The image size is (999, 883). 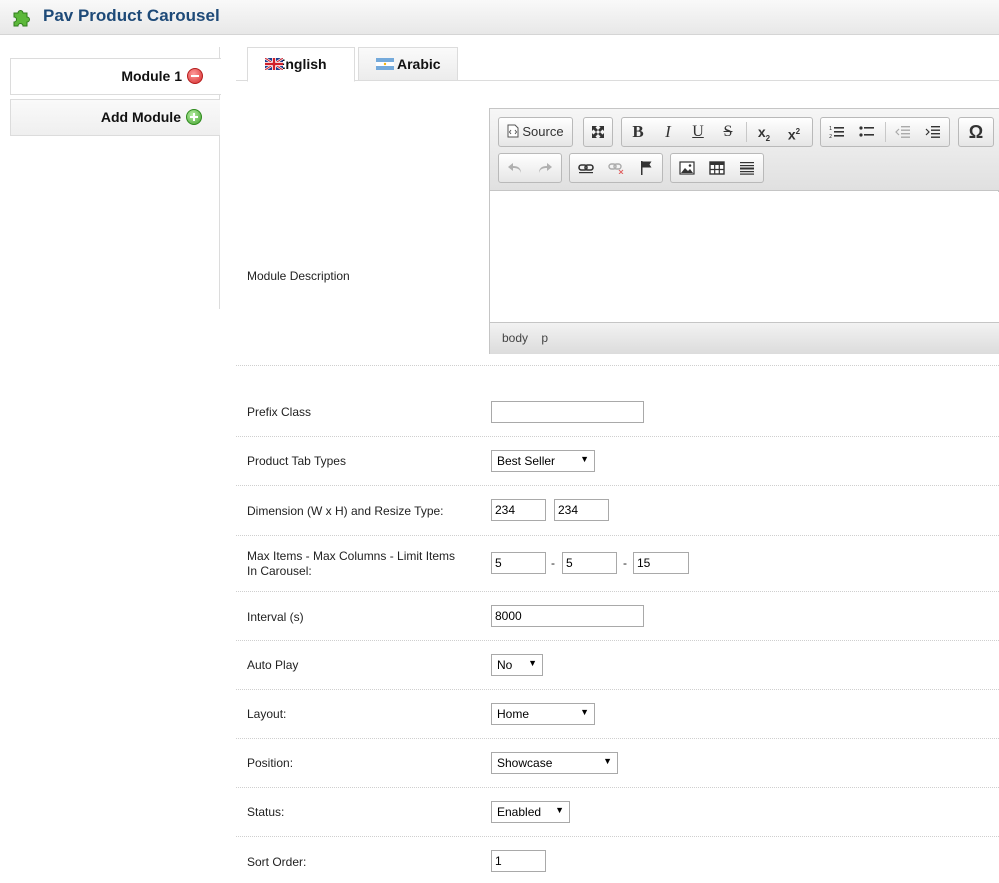 What do you see at coordinates (617, 64) in the screenshot?
I see `language-tabs: English Arabic` at bounding box center [617, 64].